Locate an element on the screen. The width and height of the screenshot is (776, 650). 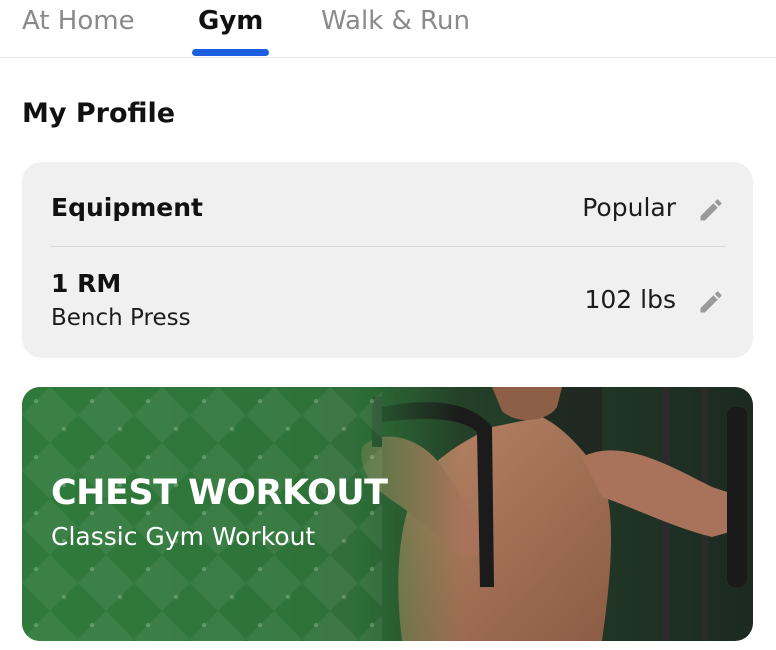
active-tab-indicator is located at coordinates (230, 52).